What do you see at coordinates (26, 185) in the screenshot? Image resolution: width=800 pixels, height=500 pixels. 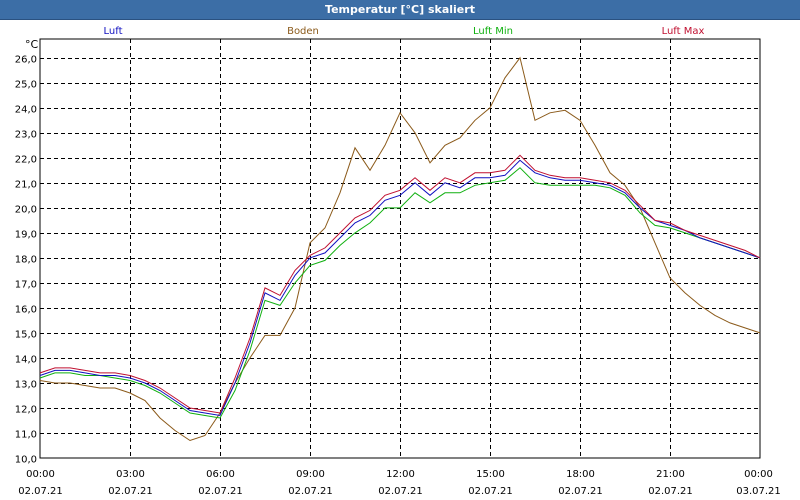 I see `y-tick-label: 21,0` at bounding box center [26, 185].